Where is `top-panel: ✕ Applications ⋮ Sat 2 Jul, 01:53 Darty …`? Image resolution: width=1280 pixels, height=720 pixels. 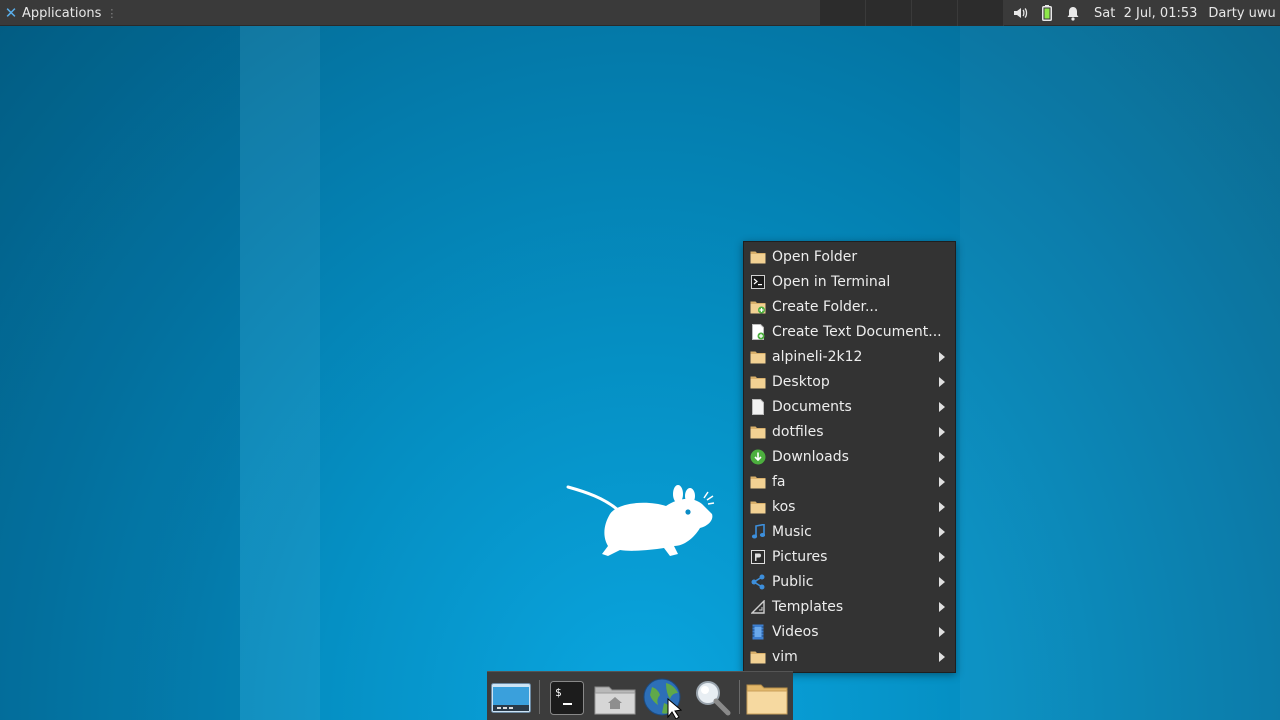
top-panel: ✕ Applications ⋮ Sat 2 Jul, 01:53 Darty … is located at coordinates (640, 13).